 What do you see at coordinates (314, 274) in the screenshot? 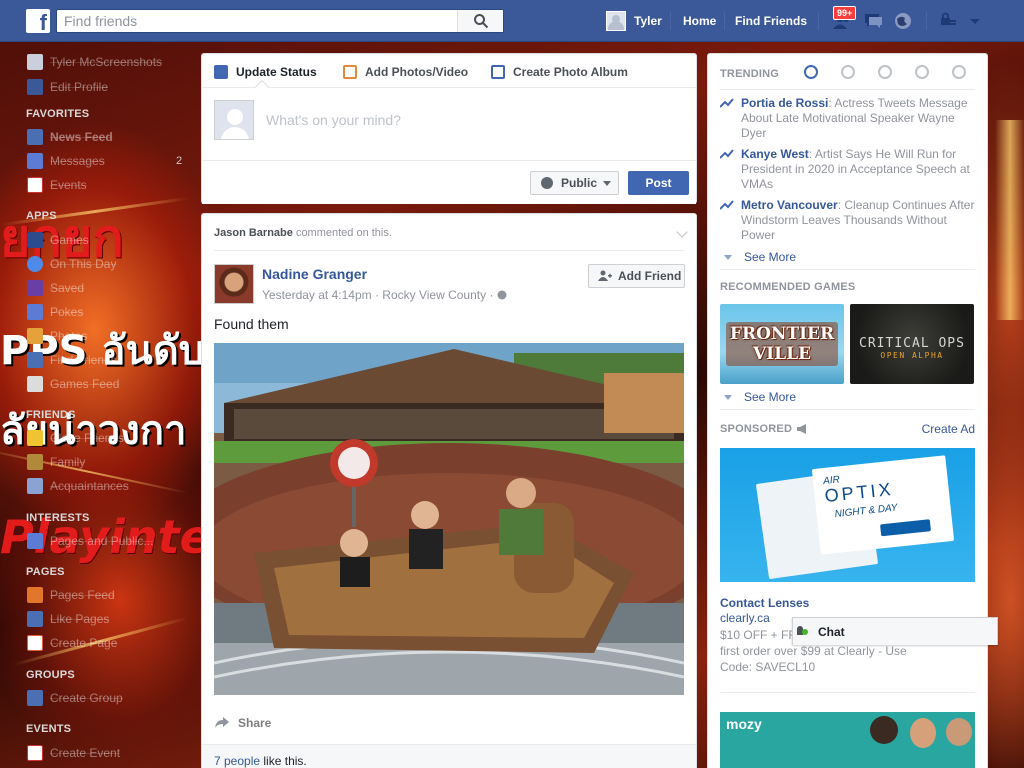
I see `author-name-link: Nadine Granger` at bounding box center [314, 274].